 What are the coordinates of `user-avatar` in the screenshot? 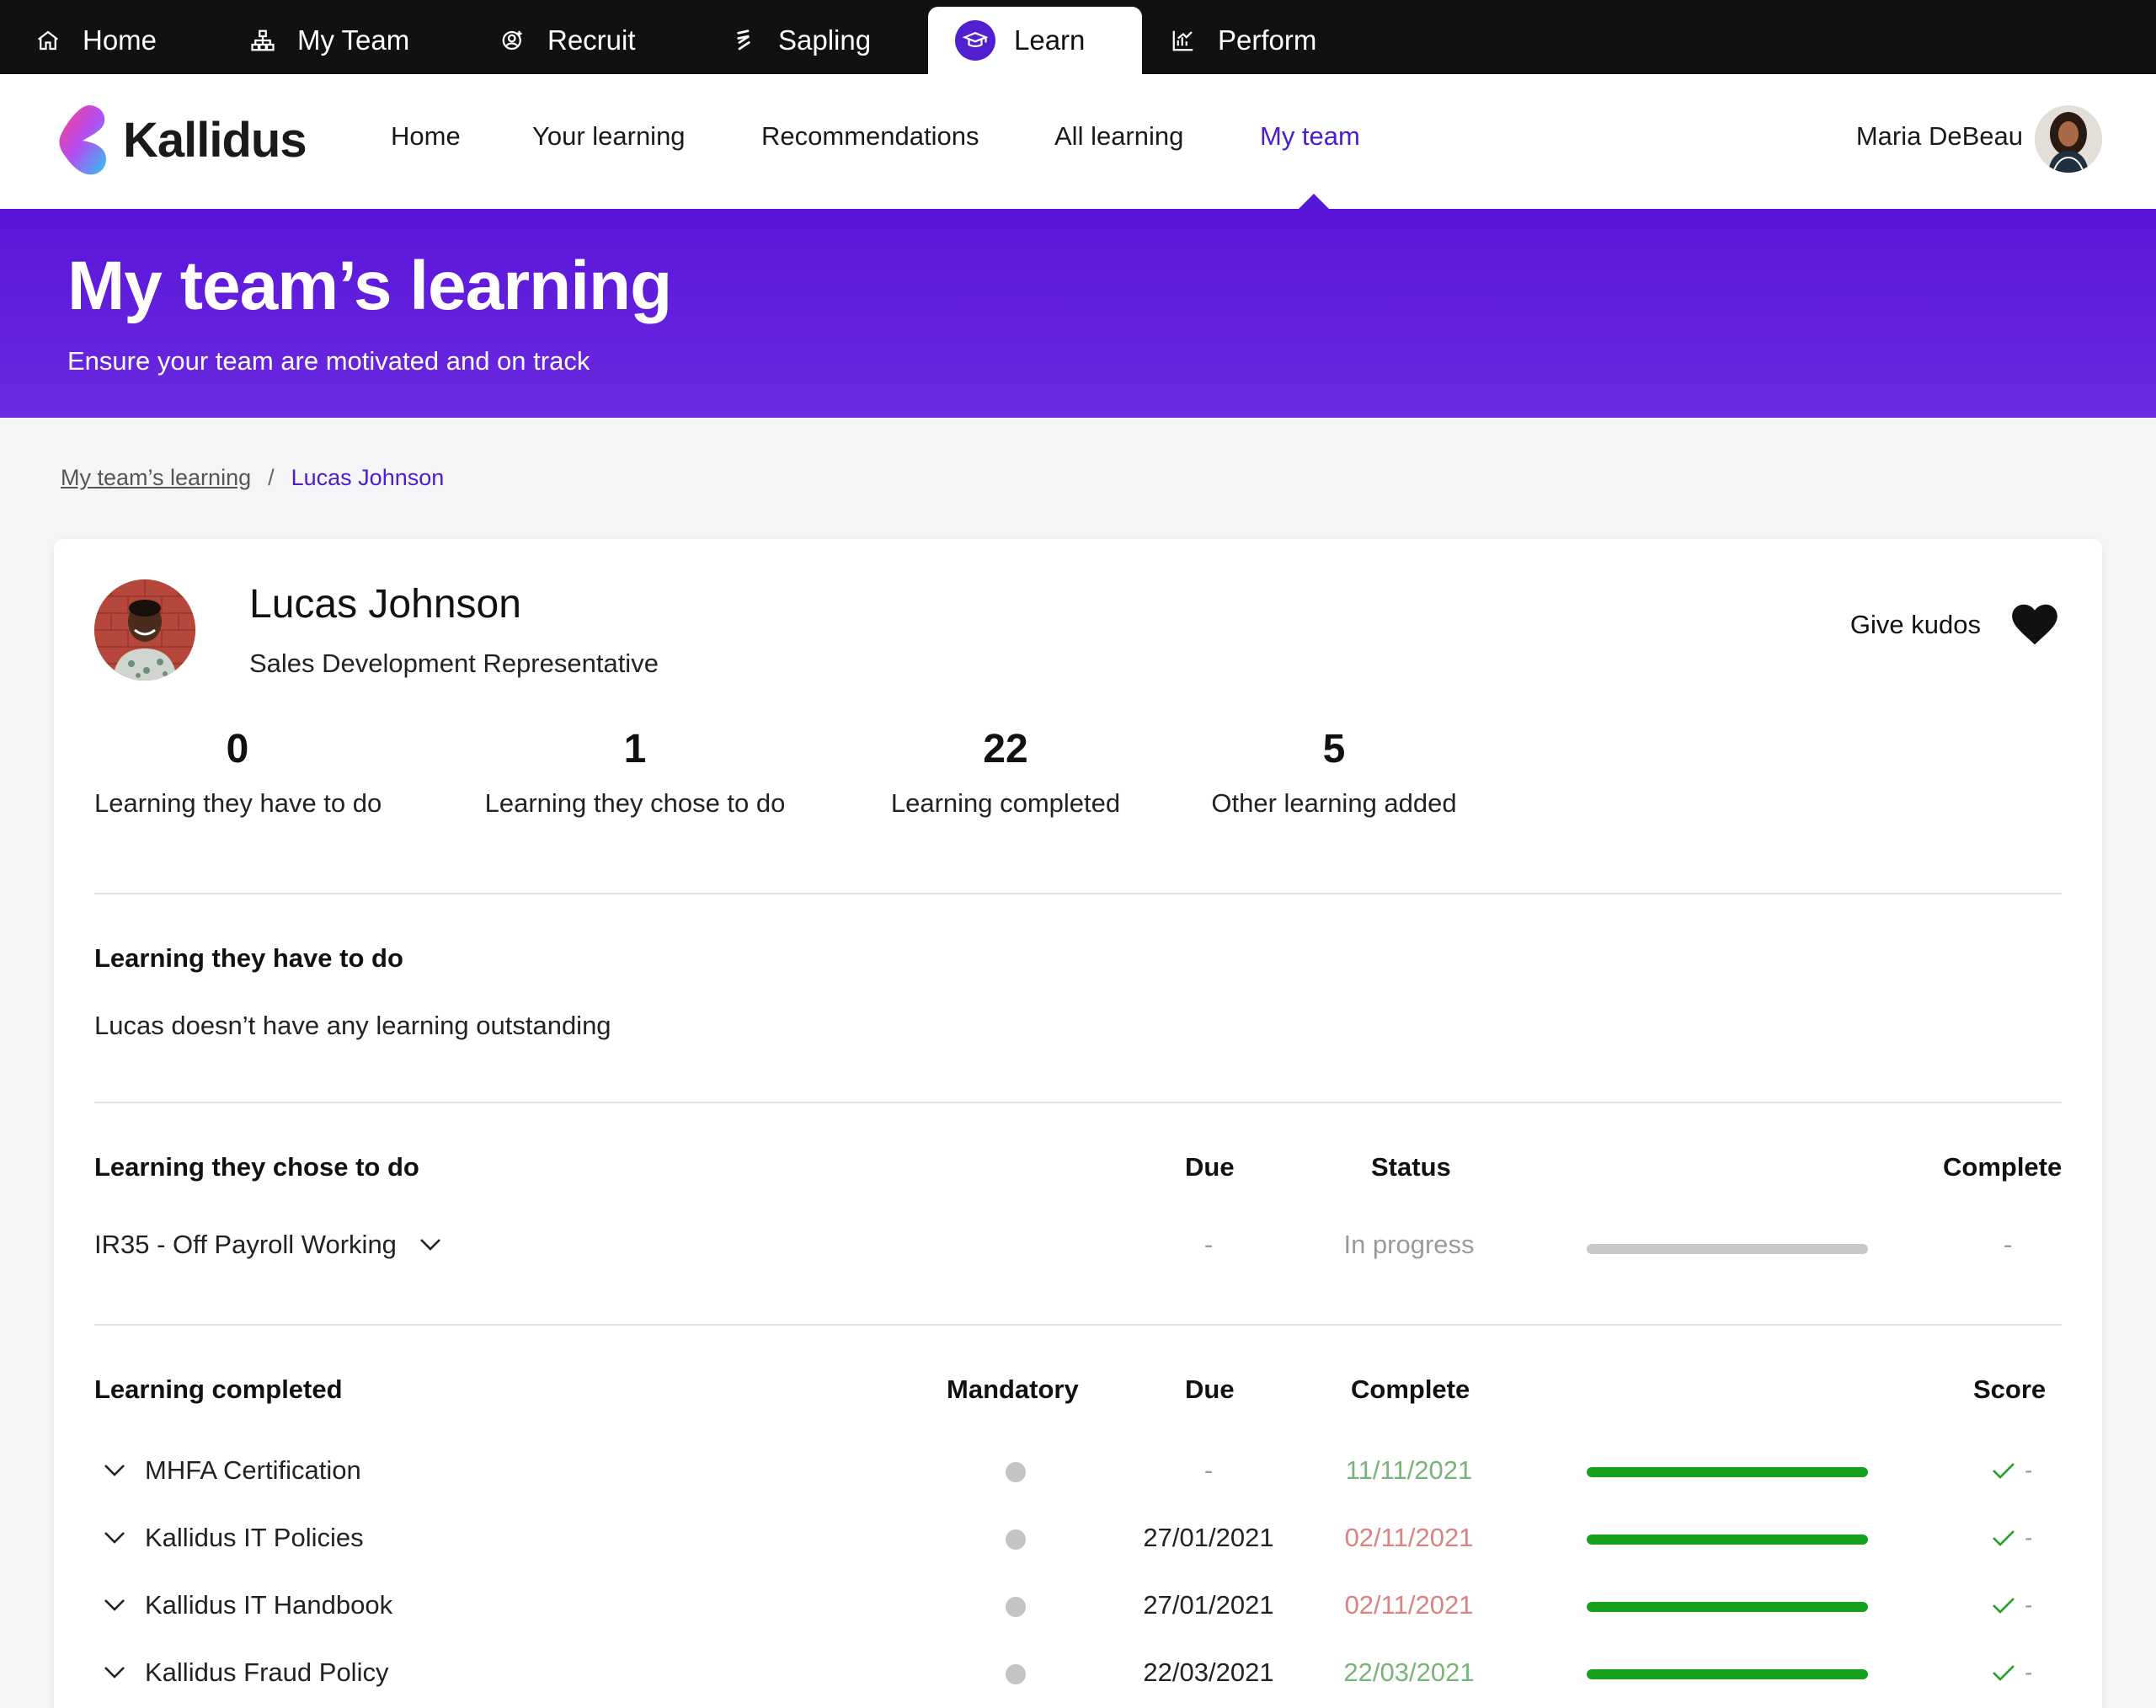 It's located at (2068, 139).